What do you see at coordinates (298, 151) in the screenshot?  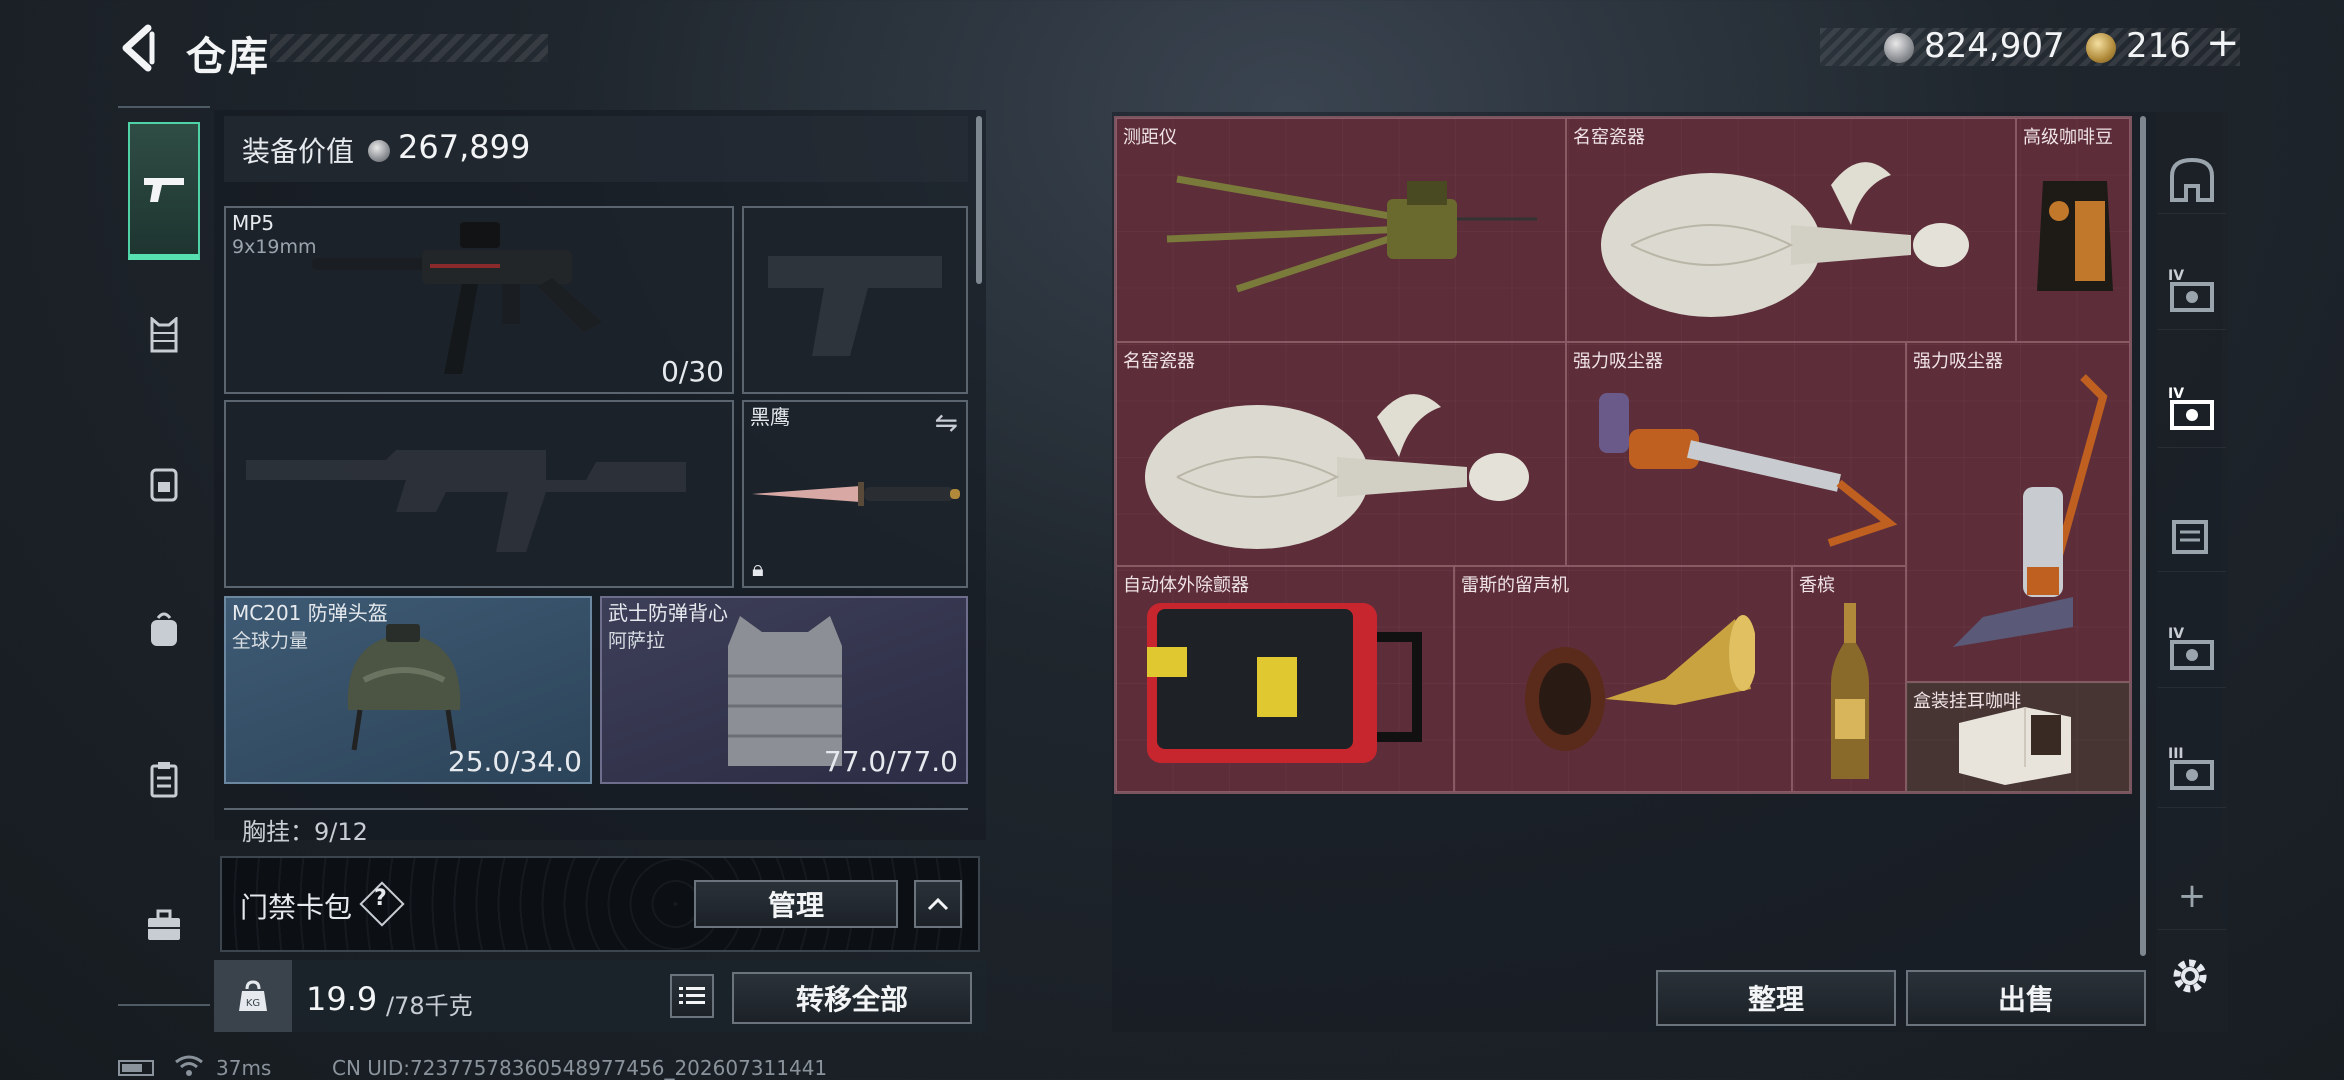 I see `equipment-value-label: 装备价值` at bounding box center [298, 151].